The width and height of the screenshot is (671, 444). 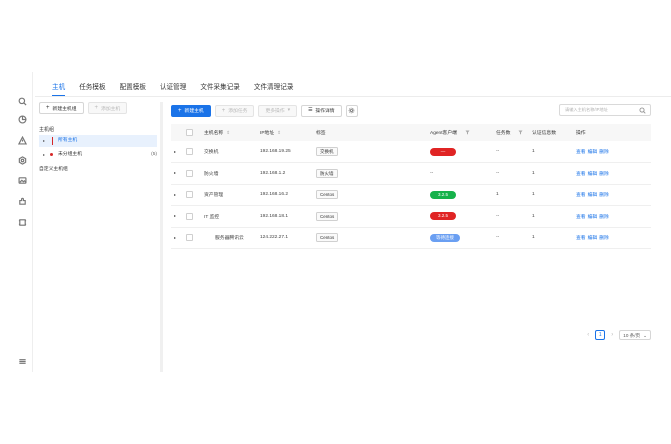 What do you see at coordinates (511, 216) in the screenshot?
I see `cell-tasks: --` at bounding box center [511, 216].